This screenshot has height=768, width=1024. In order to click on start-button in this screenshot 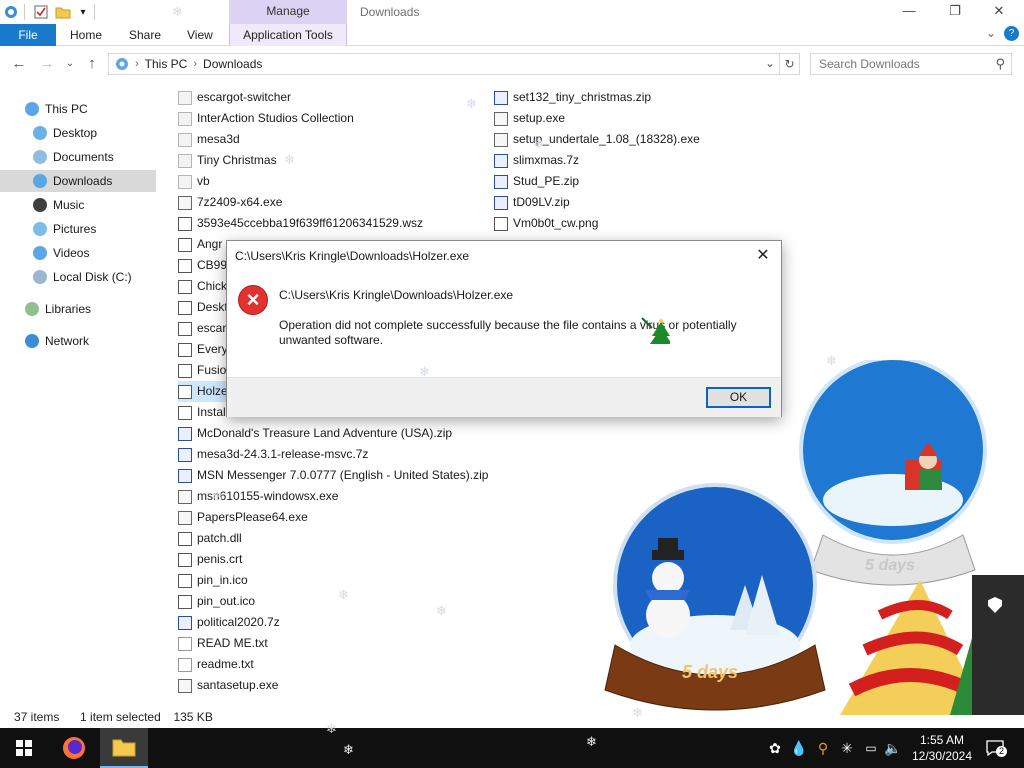, I will do `click(24, 748)`.